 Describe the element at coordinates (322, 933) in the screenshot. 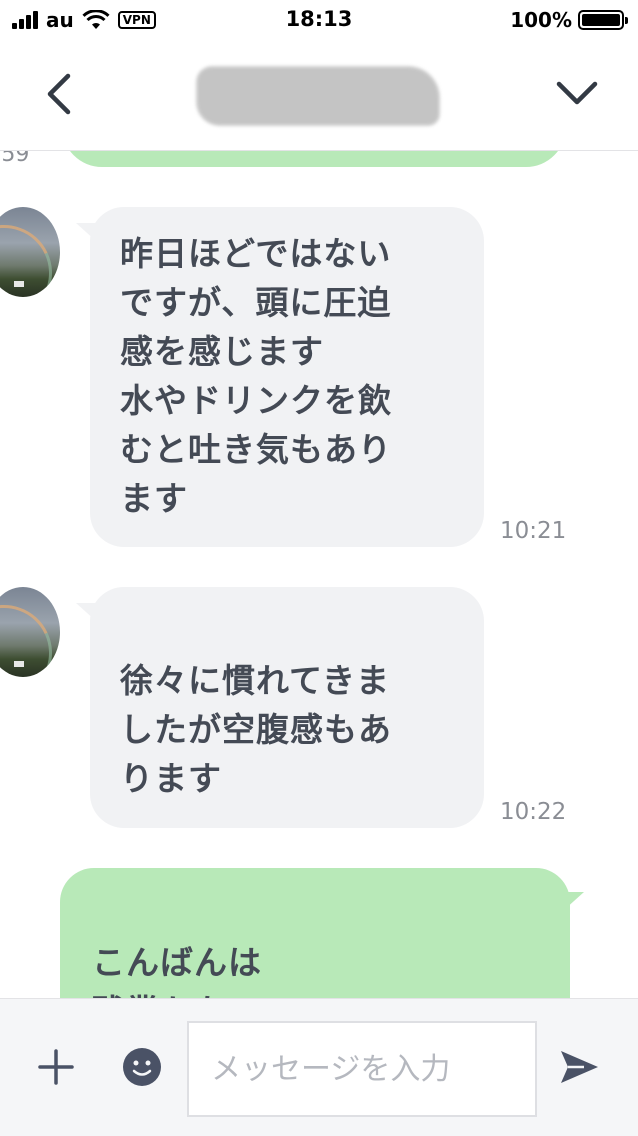

I see `outgoing-message-bubble: こんばんは 残業かな` at that location.